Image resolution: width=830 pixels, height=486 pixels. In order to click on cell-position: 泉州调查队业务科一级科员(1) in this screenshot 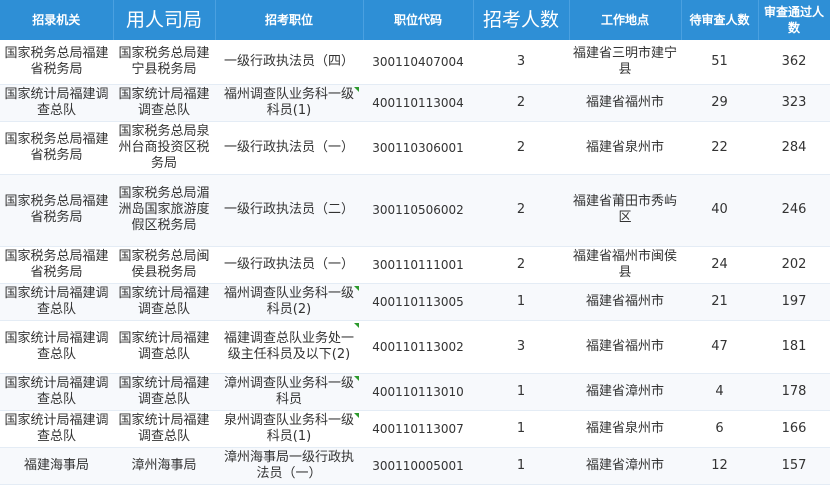, I will do `click(289, 429)`.